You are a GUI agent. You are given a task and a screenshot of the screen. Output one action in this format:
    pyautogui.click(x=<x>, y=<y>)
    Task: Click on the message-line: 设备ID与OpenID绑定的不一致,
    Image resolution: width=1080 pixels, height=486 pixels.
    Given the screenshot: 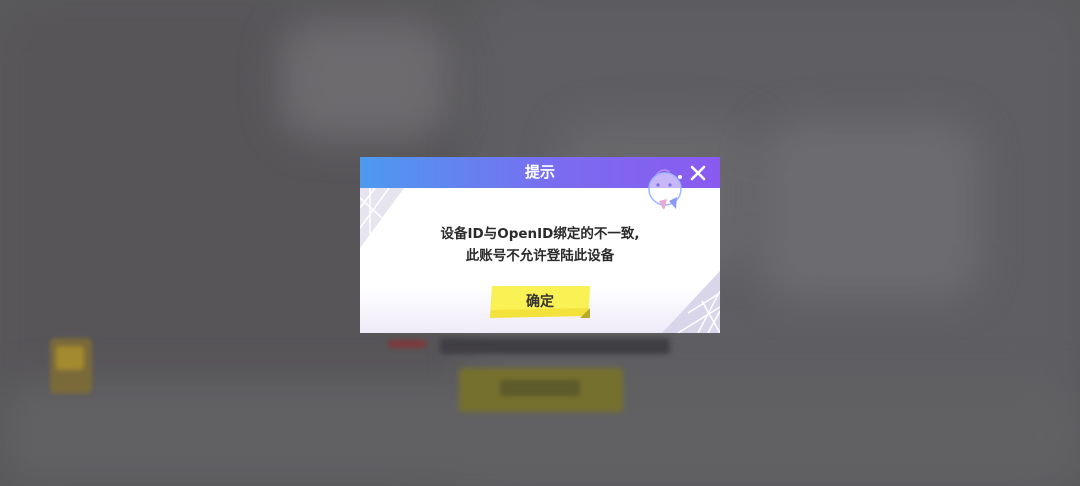 What is the action you would take?
    pyautogui.click(x=540, y=234)
    